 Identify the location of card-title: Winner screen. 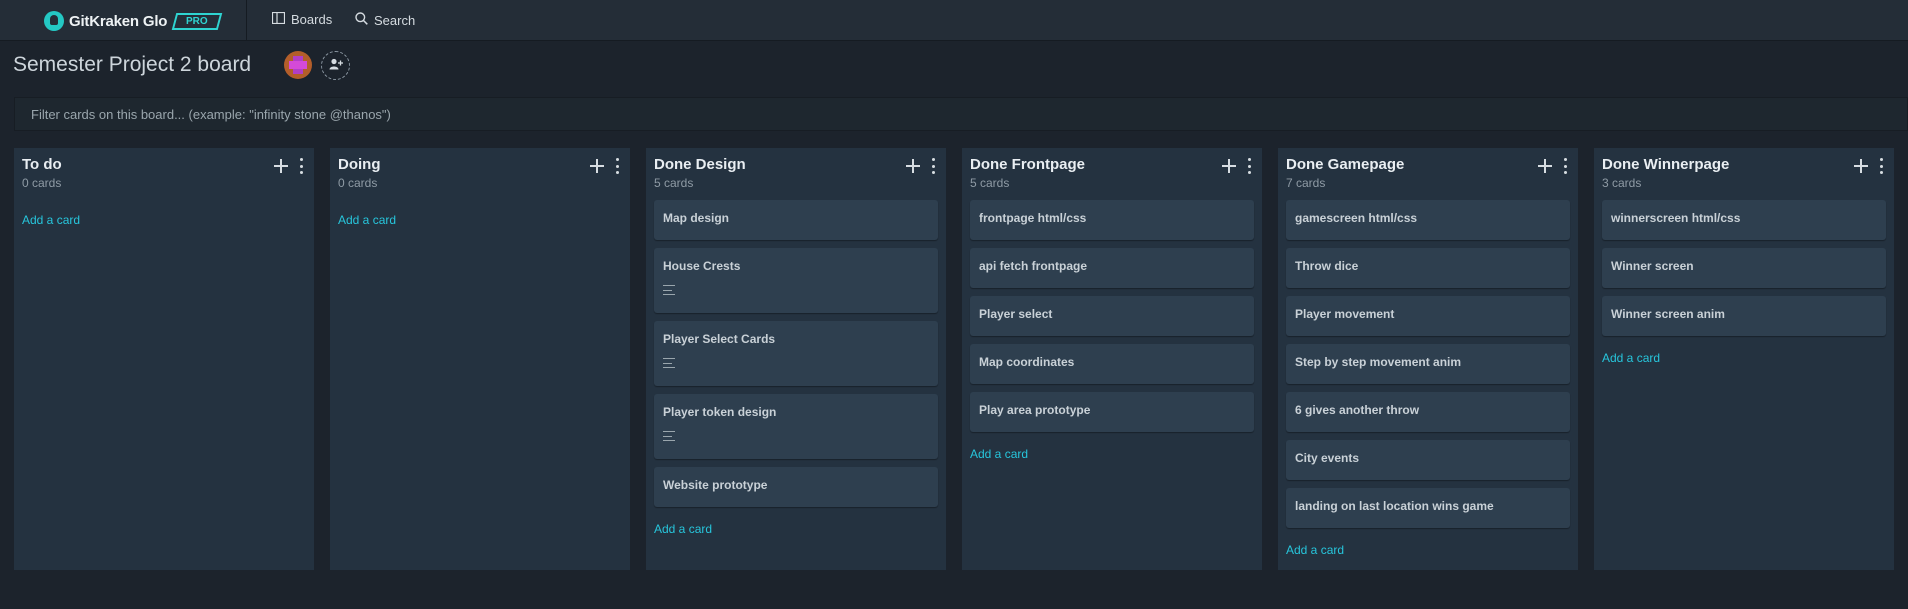
(1652, 266).